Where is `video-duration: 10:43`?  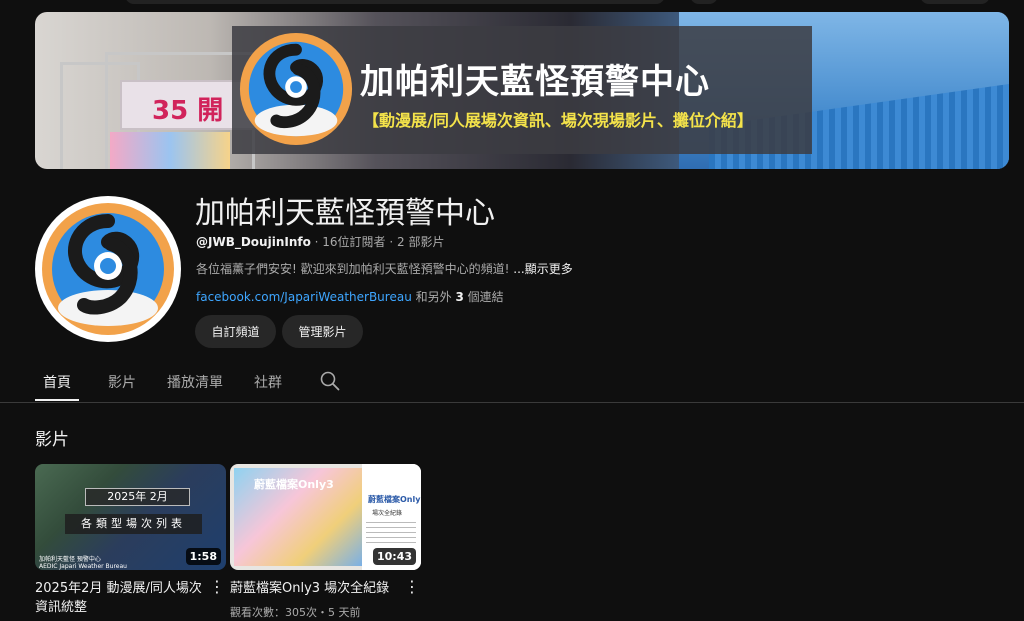
video-duration: 10:43 is located at coordinates (394, 556).